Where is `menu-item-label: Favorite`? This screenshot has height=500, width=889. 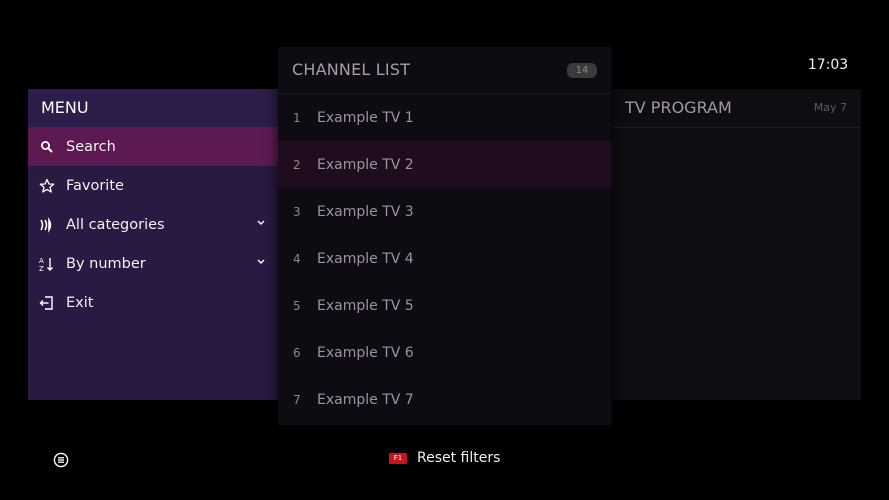
menu-item-label: Favorite is located at coordinates (95, 185).